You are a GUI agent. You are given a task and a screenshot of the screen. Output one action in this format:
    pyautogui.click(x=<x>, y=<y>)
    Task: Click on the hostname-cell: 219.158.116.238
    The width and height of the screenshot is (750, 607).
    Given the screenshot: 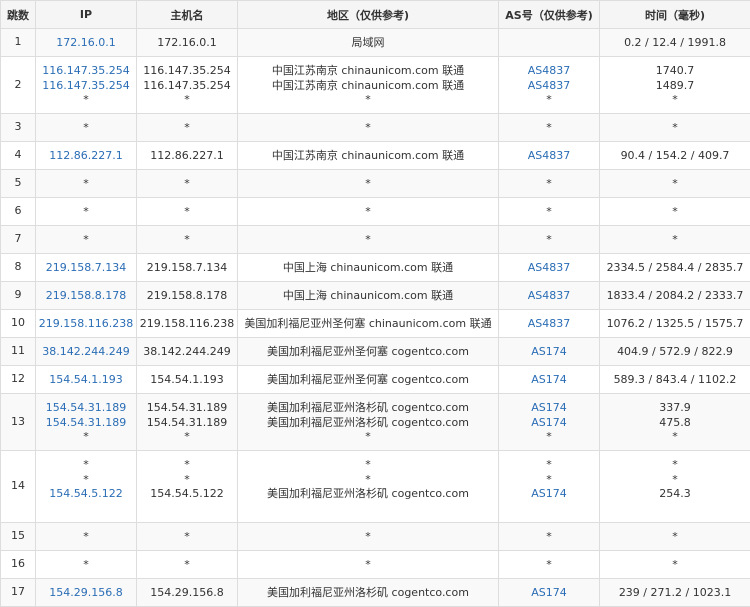 What is the action you would take?
    pyautogui.click(x=187, y=324)
    